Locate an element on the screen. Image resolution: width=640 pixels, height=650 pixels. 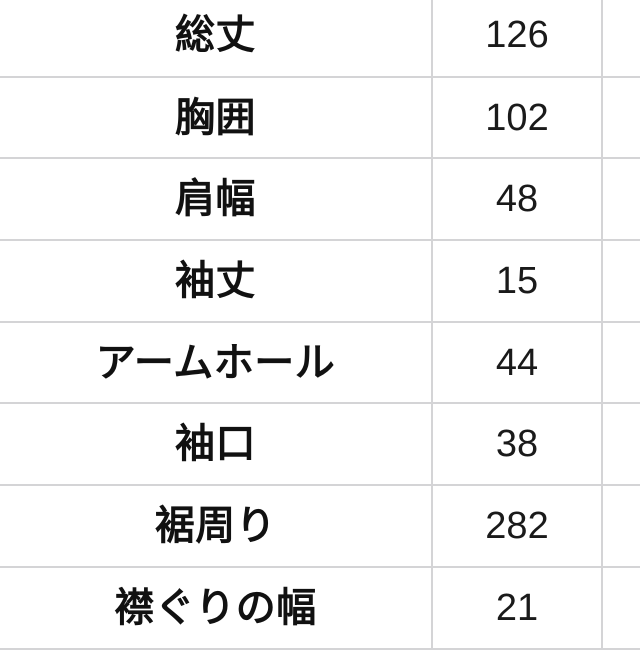
table-row: 裾周り 282 is located at coordinates (320, 526).